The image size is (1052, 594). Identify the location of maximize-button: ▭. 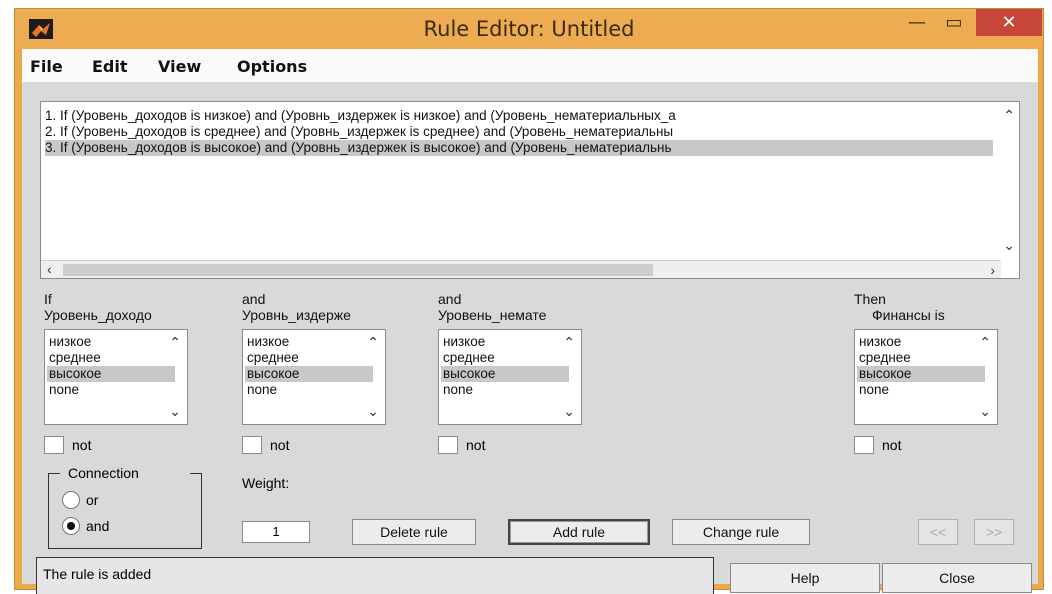
(954, 22).